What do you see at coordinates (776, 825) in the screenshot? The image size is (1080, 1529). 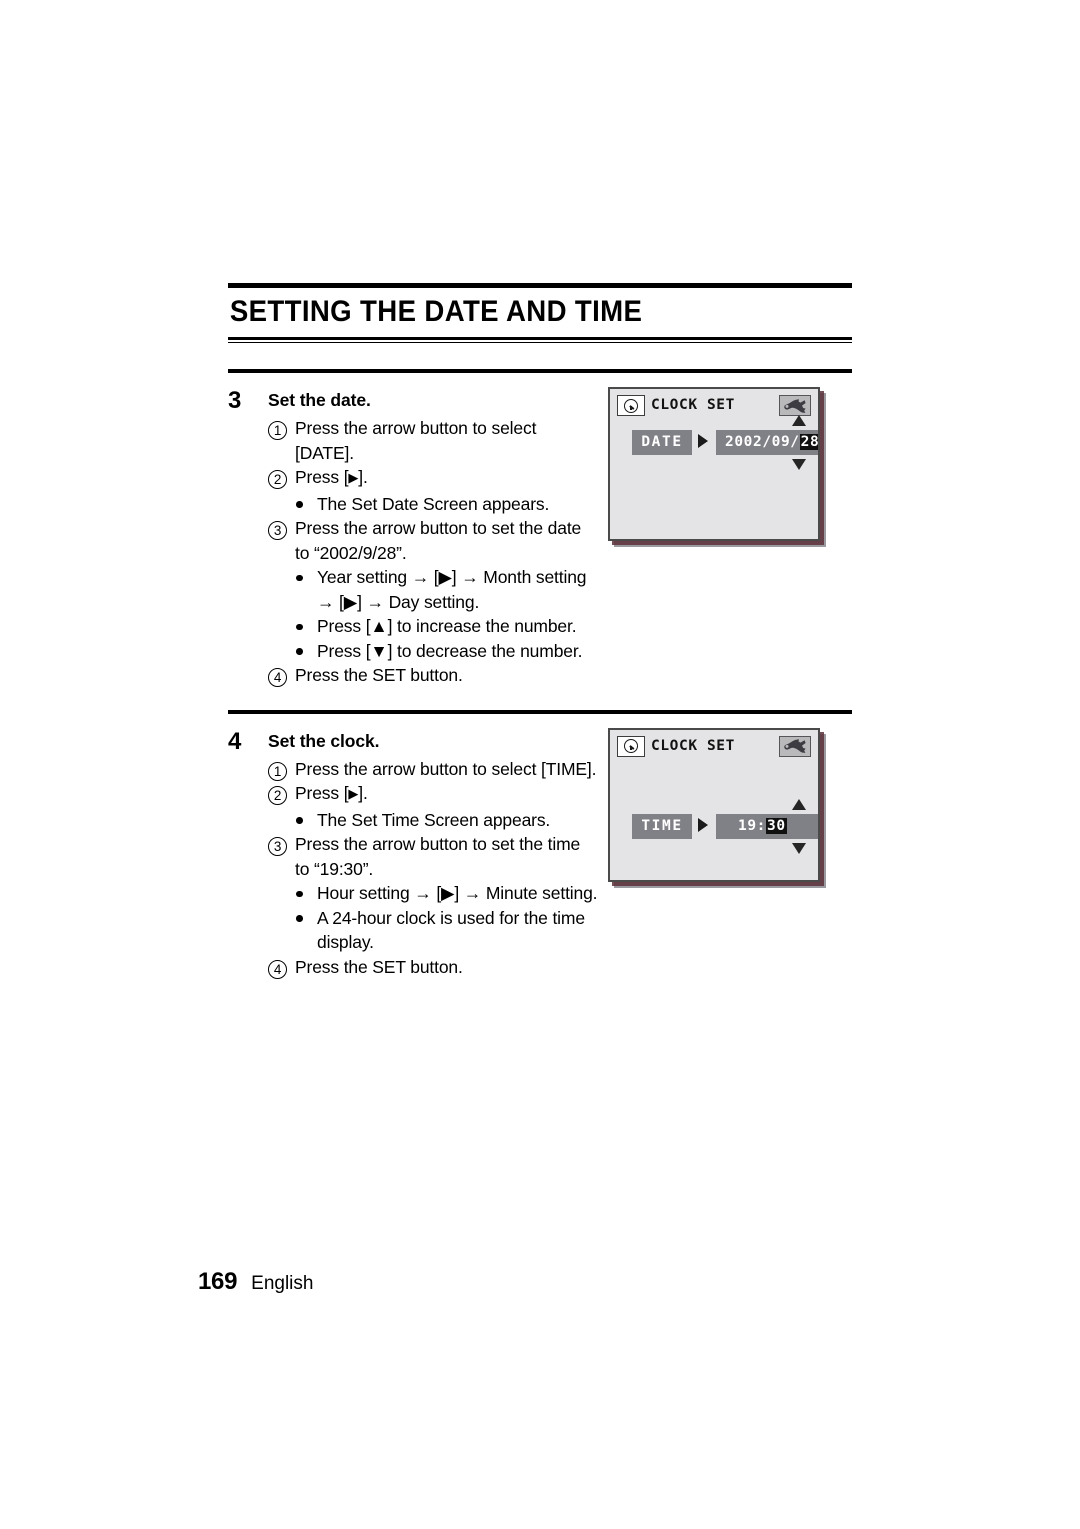 I see `lcd-value-selected: 30` at bounding box center [776, 825].